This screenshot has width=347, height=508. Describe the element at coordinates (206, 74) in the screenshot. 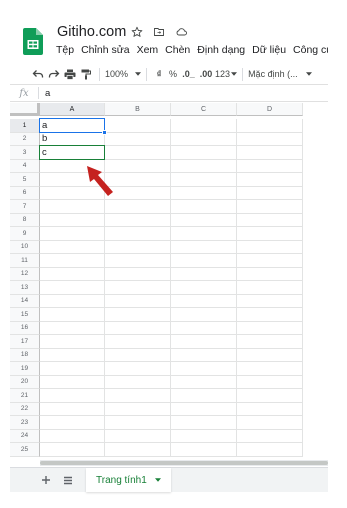

I see `increase-decimals-button: .00` at that location.